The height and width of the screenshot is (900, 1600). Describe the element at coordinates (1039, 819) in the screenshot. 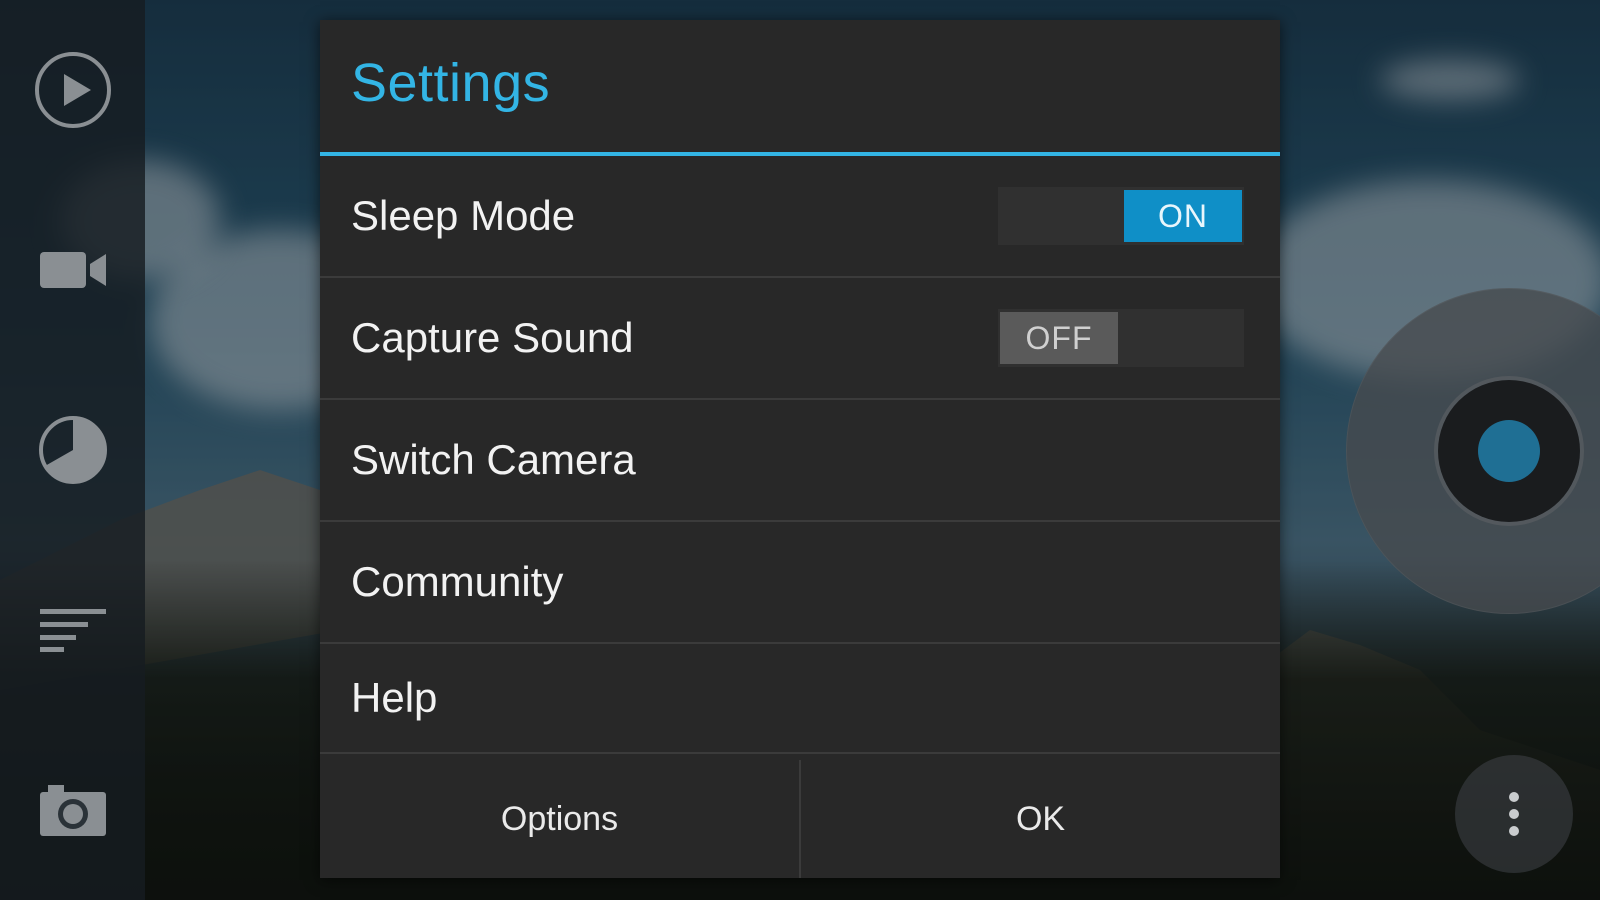

I see `ok-button: OK` at that location.